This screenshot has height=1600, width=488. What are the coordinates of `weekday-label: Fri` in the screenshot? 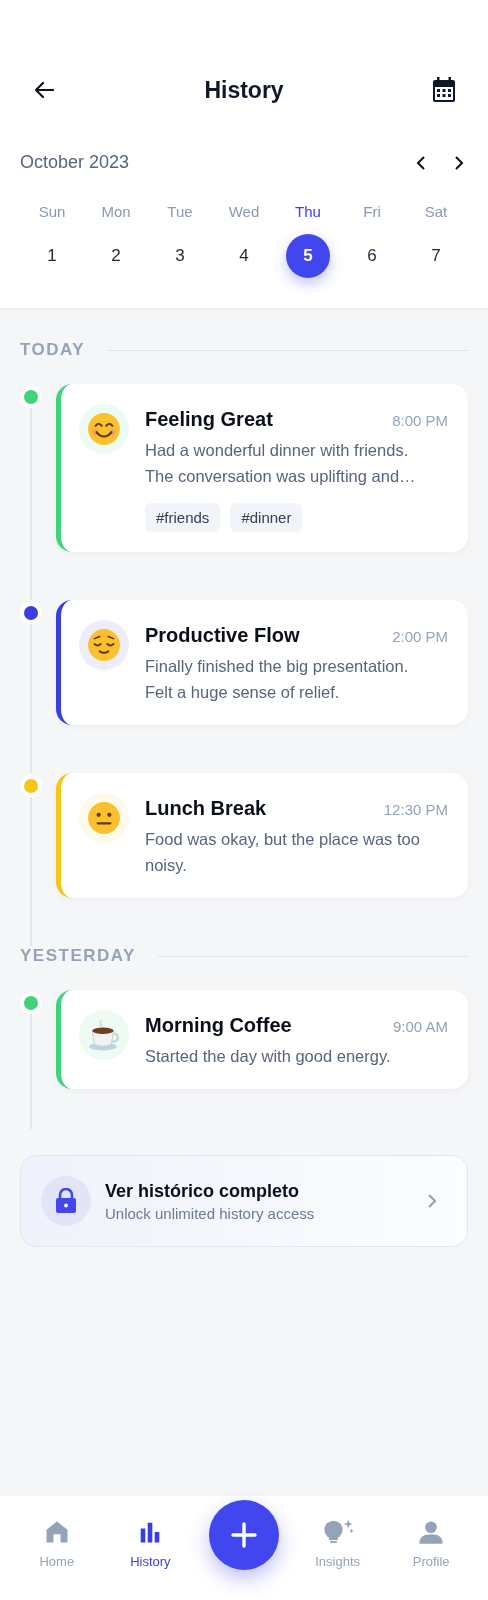 It's located at (372, 211).